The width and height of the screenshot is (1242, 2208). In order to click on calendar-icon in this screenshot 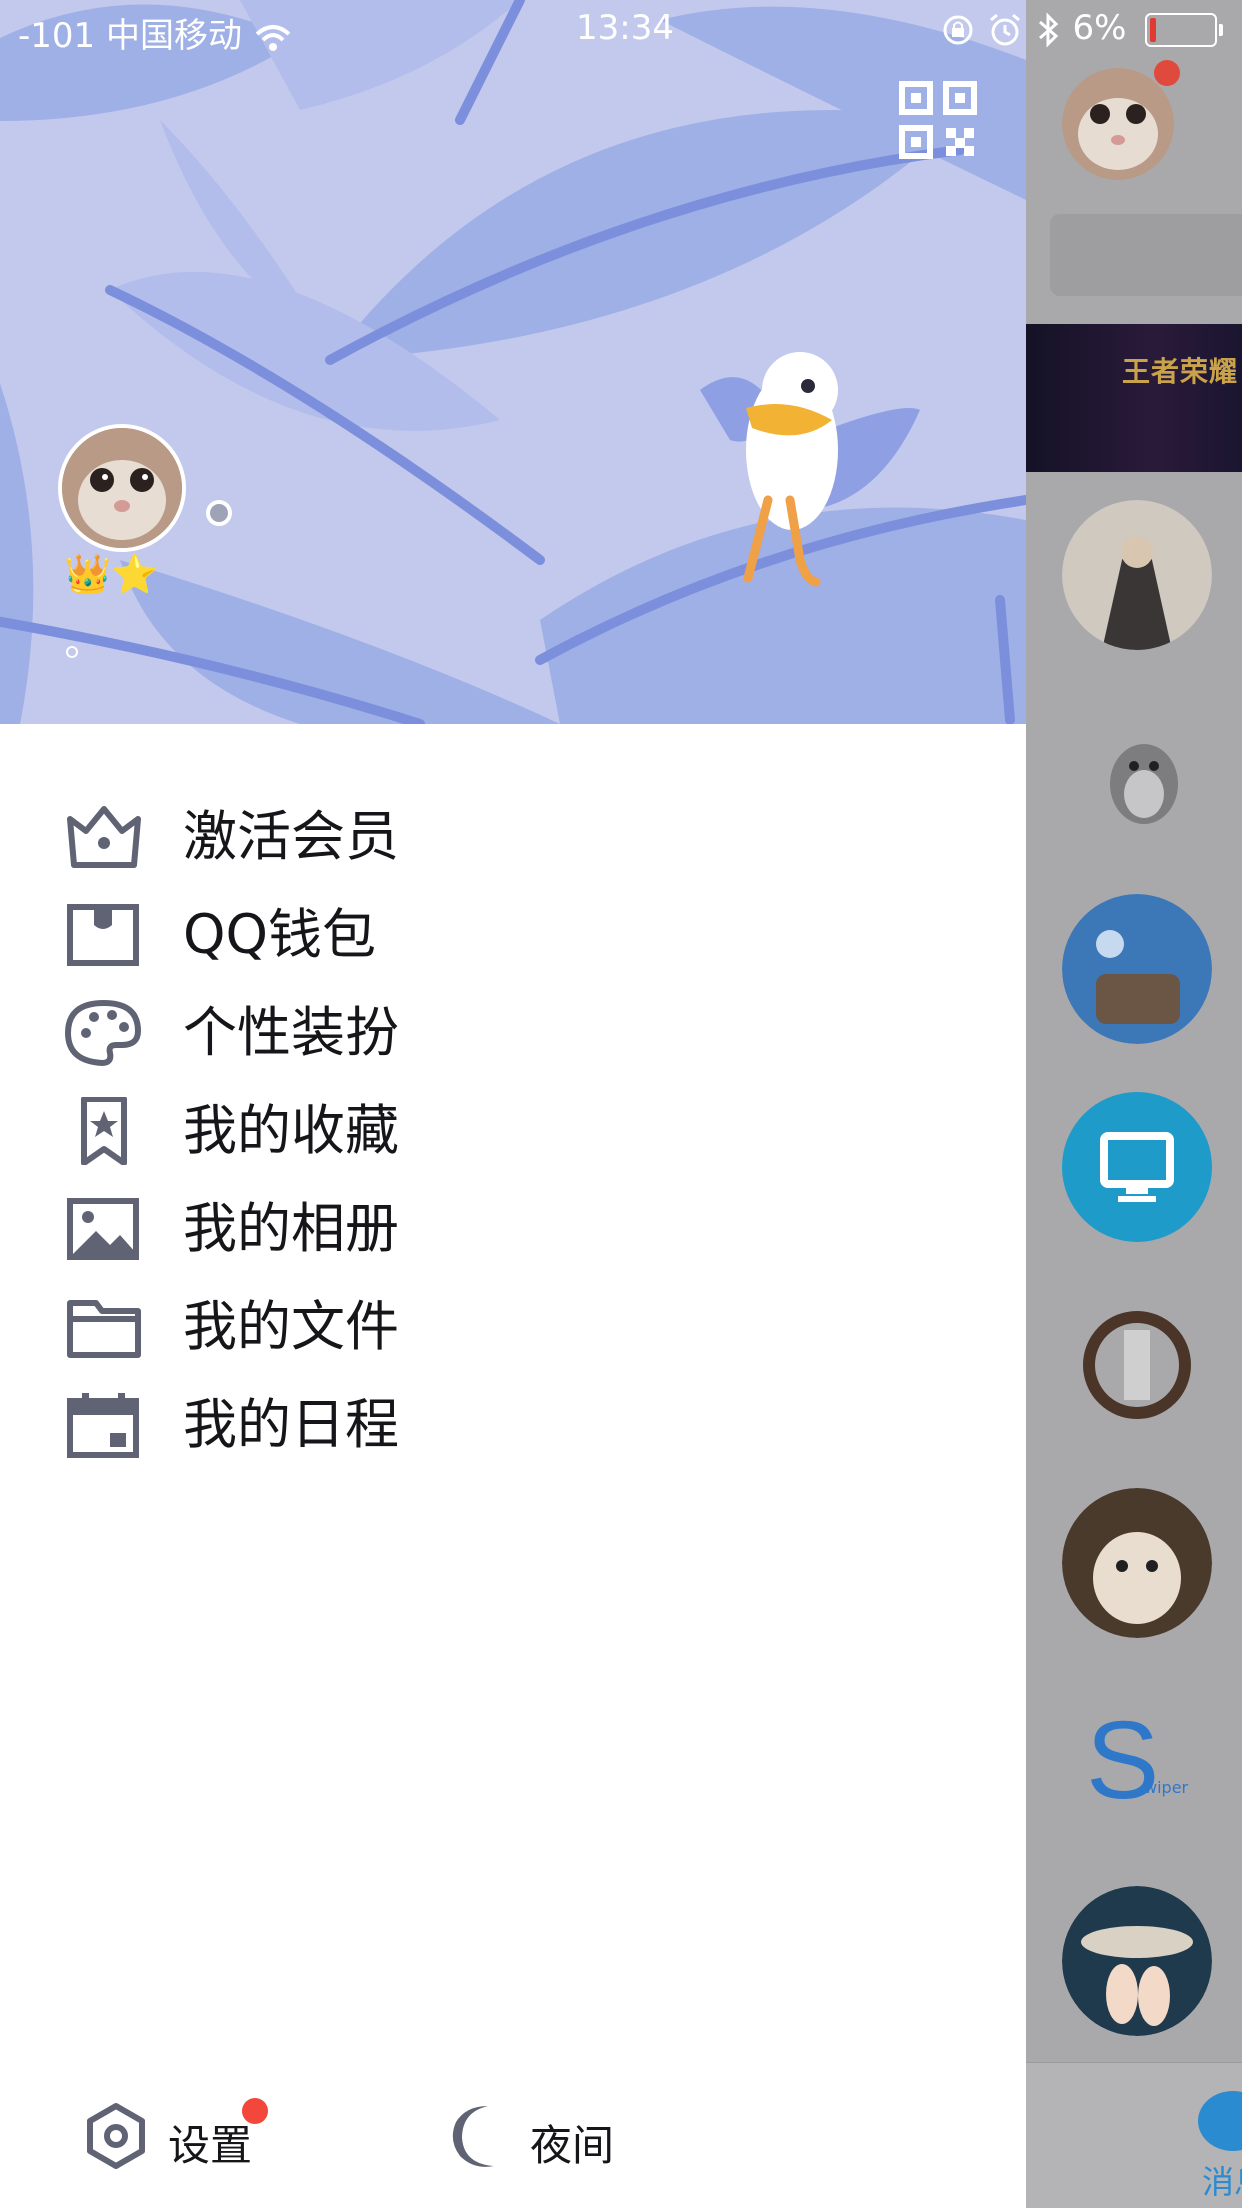, I will do `click(103, 1425)`.